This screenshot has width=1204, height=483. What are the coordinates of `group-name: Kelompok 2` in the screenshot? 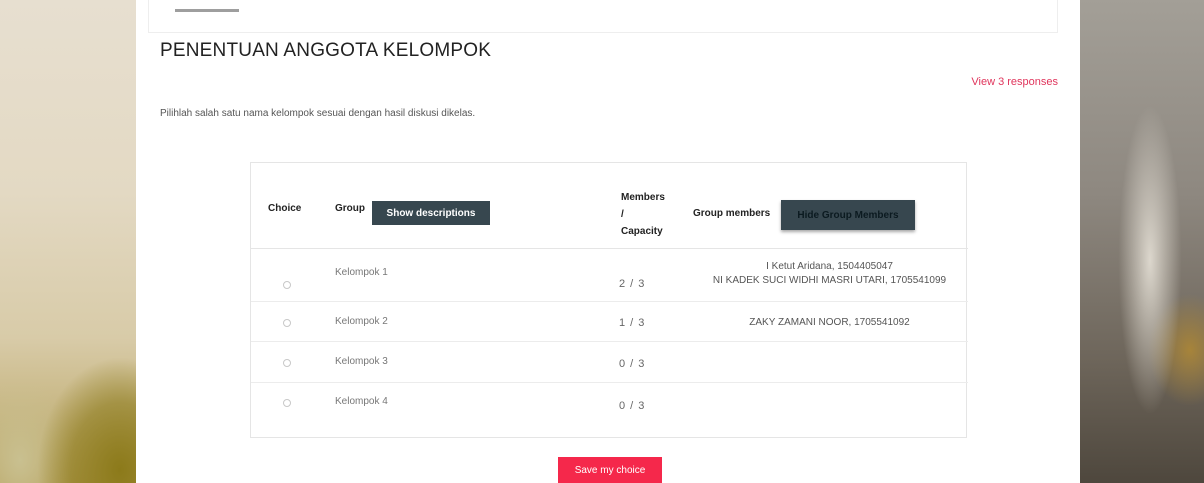 It's located at (361, 321).